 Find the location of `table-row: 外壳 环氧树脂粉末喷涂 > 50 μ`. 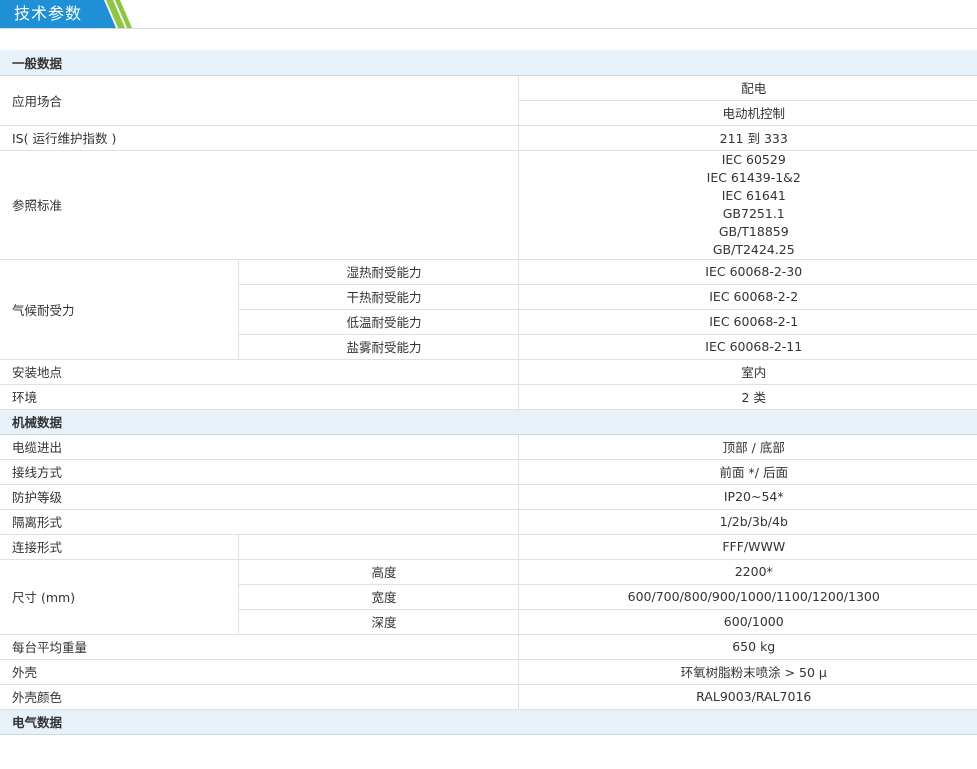

table-row: 外壳 环氧树脂粉末喷涂 > 50 μ is located at coordinates (488, 672).